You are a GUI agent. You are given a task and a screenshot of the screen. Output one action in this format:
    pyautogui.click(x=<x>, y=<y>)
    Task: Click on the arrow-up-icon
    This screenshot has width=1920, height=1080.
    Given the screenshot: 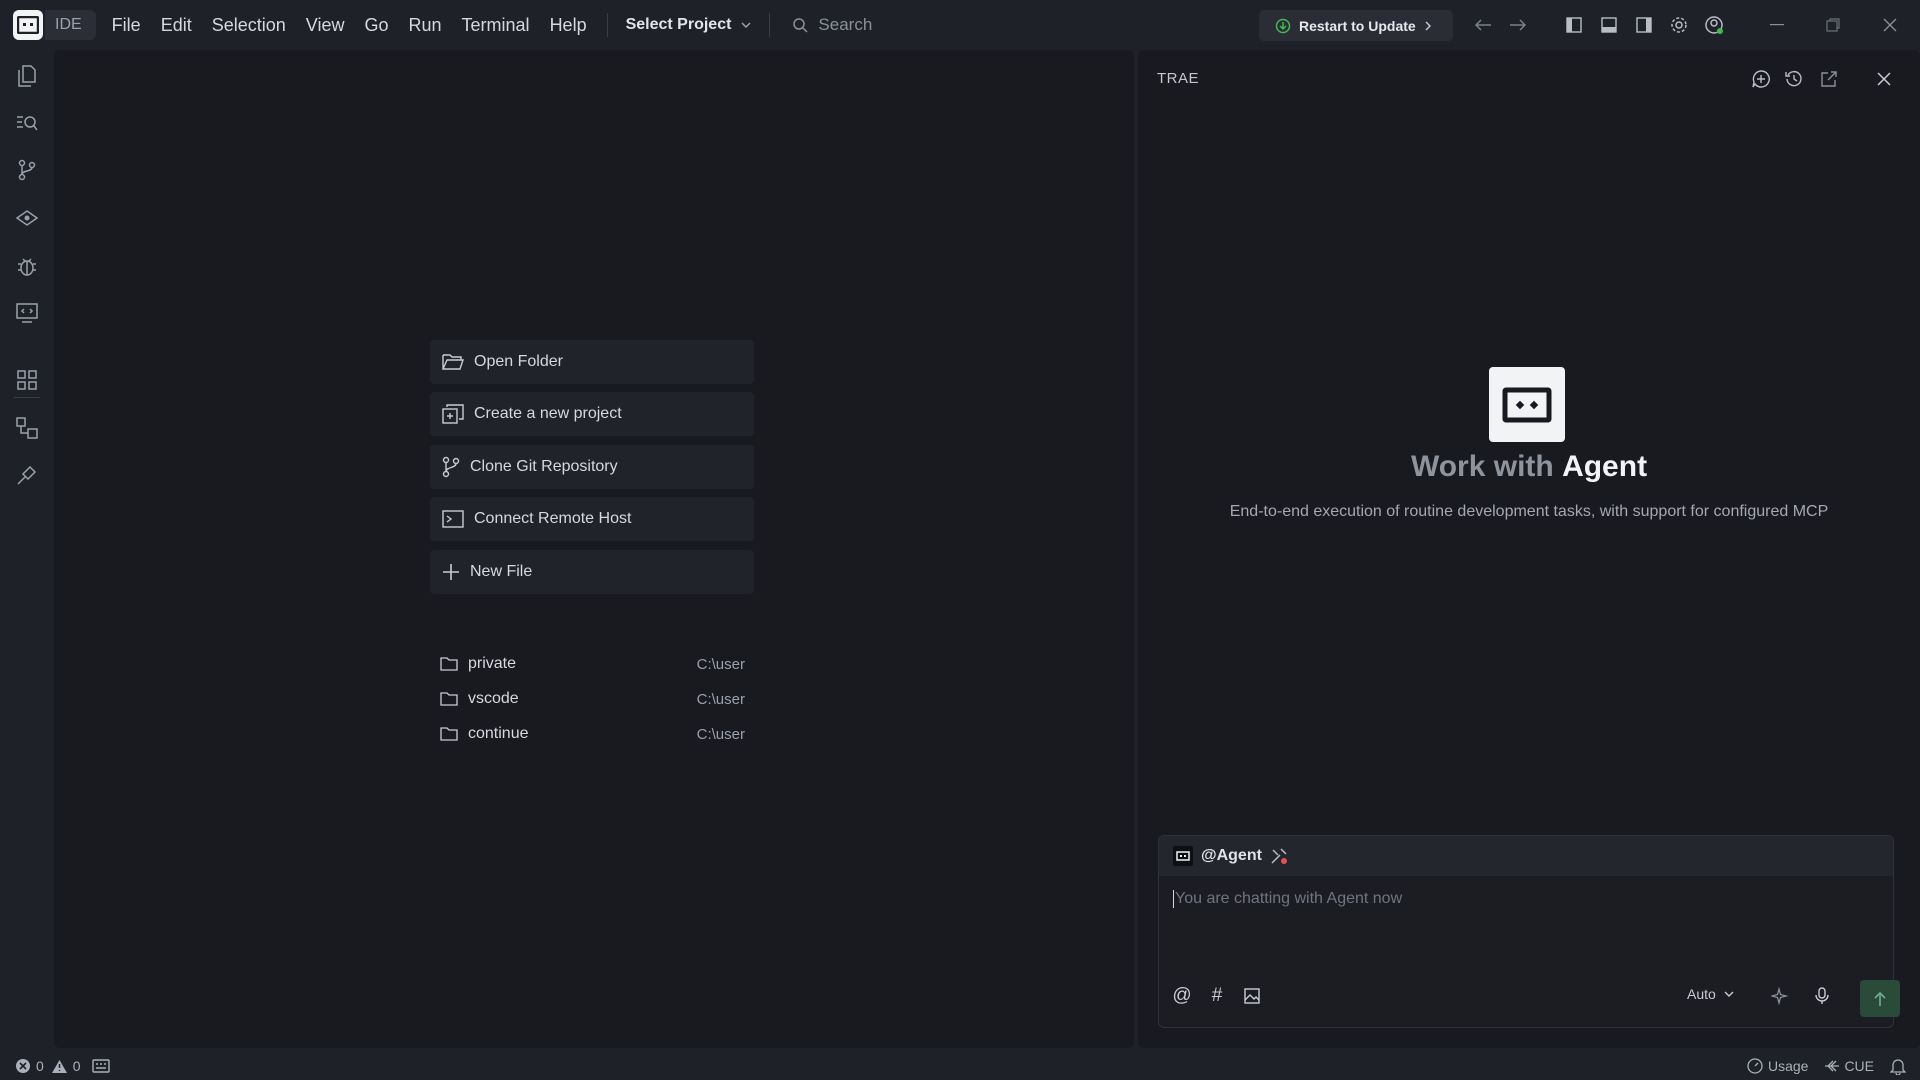 What is the action you would take?
    pyautogui.click(x=1880, y=998)
    